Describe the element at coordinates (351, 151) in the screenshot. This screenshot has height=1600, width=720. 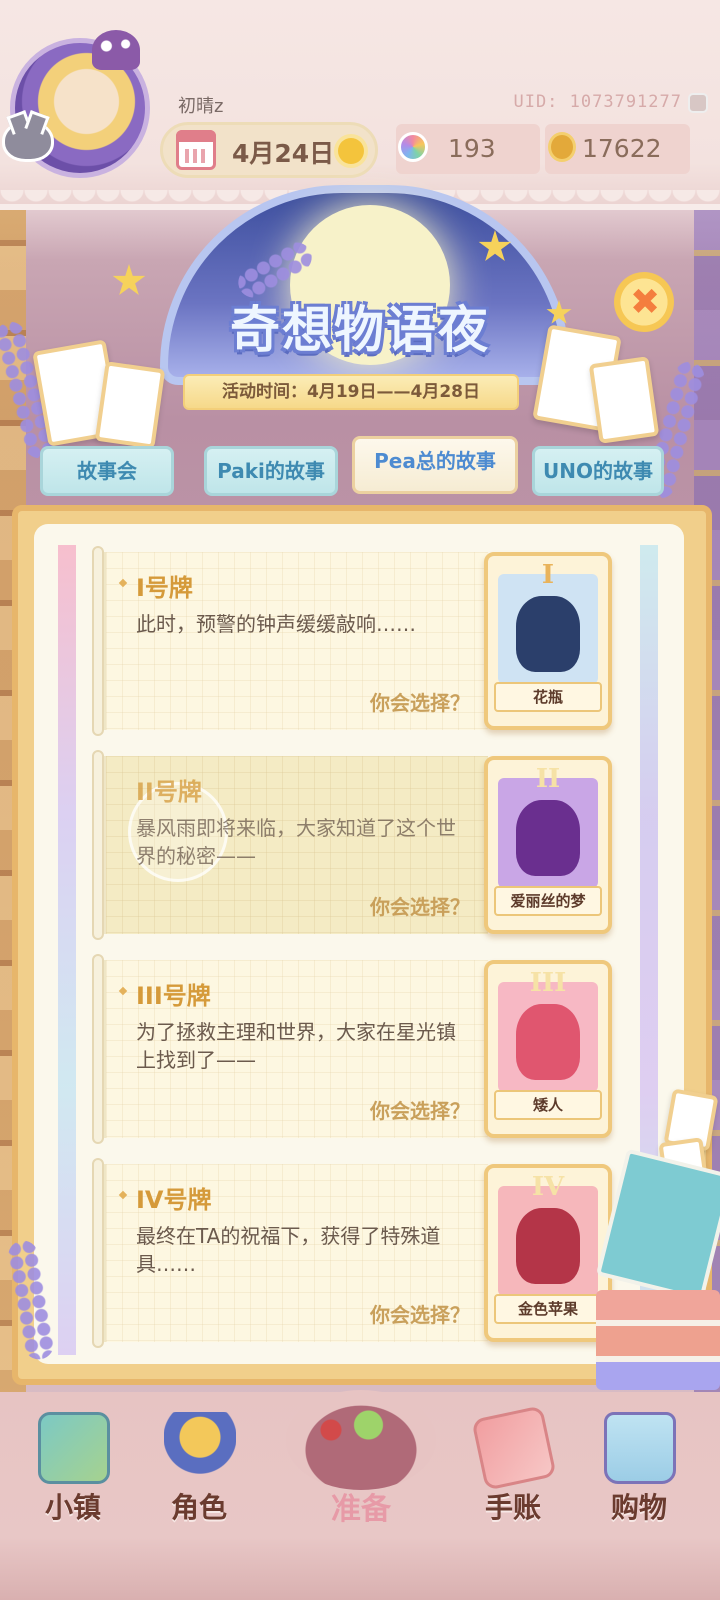
I see `sun-weather-icon` at that location.